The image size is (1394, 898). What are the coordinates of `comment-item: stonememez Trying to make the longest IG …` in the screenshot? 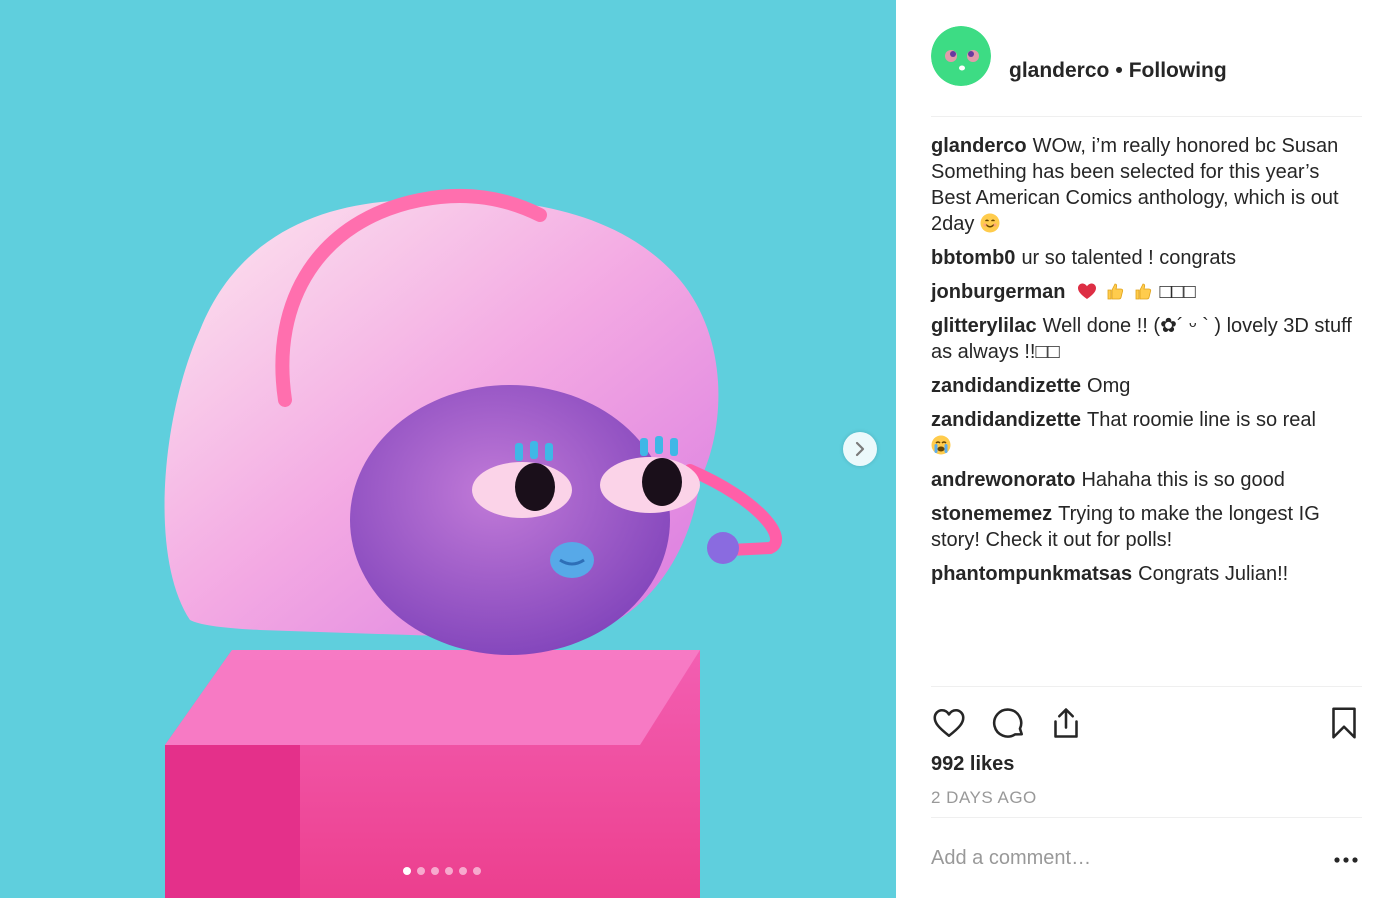 It's located at (1146, 527).